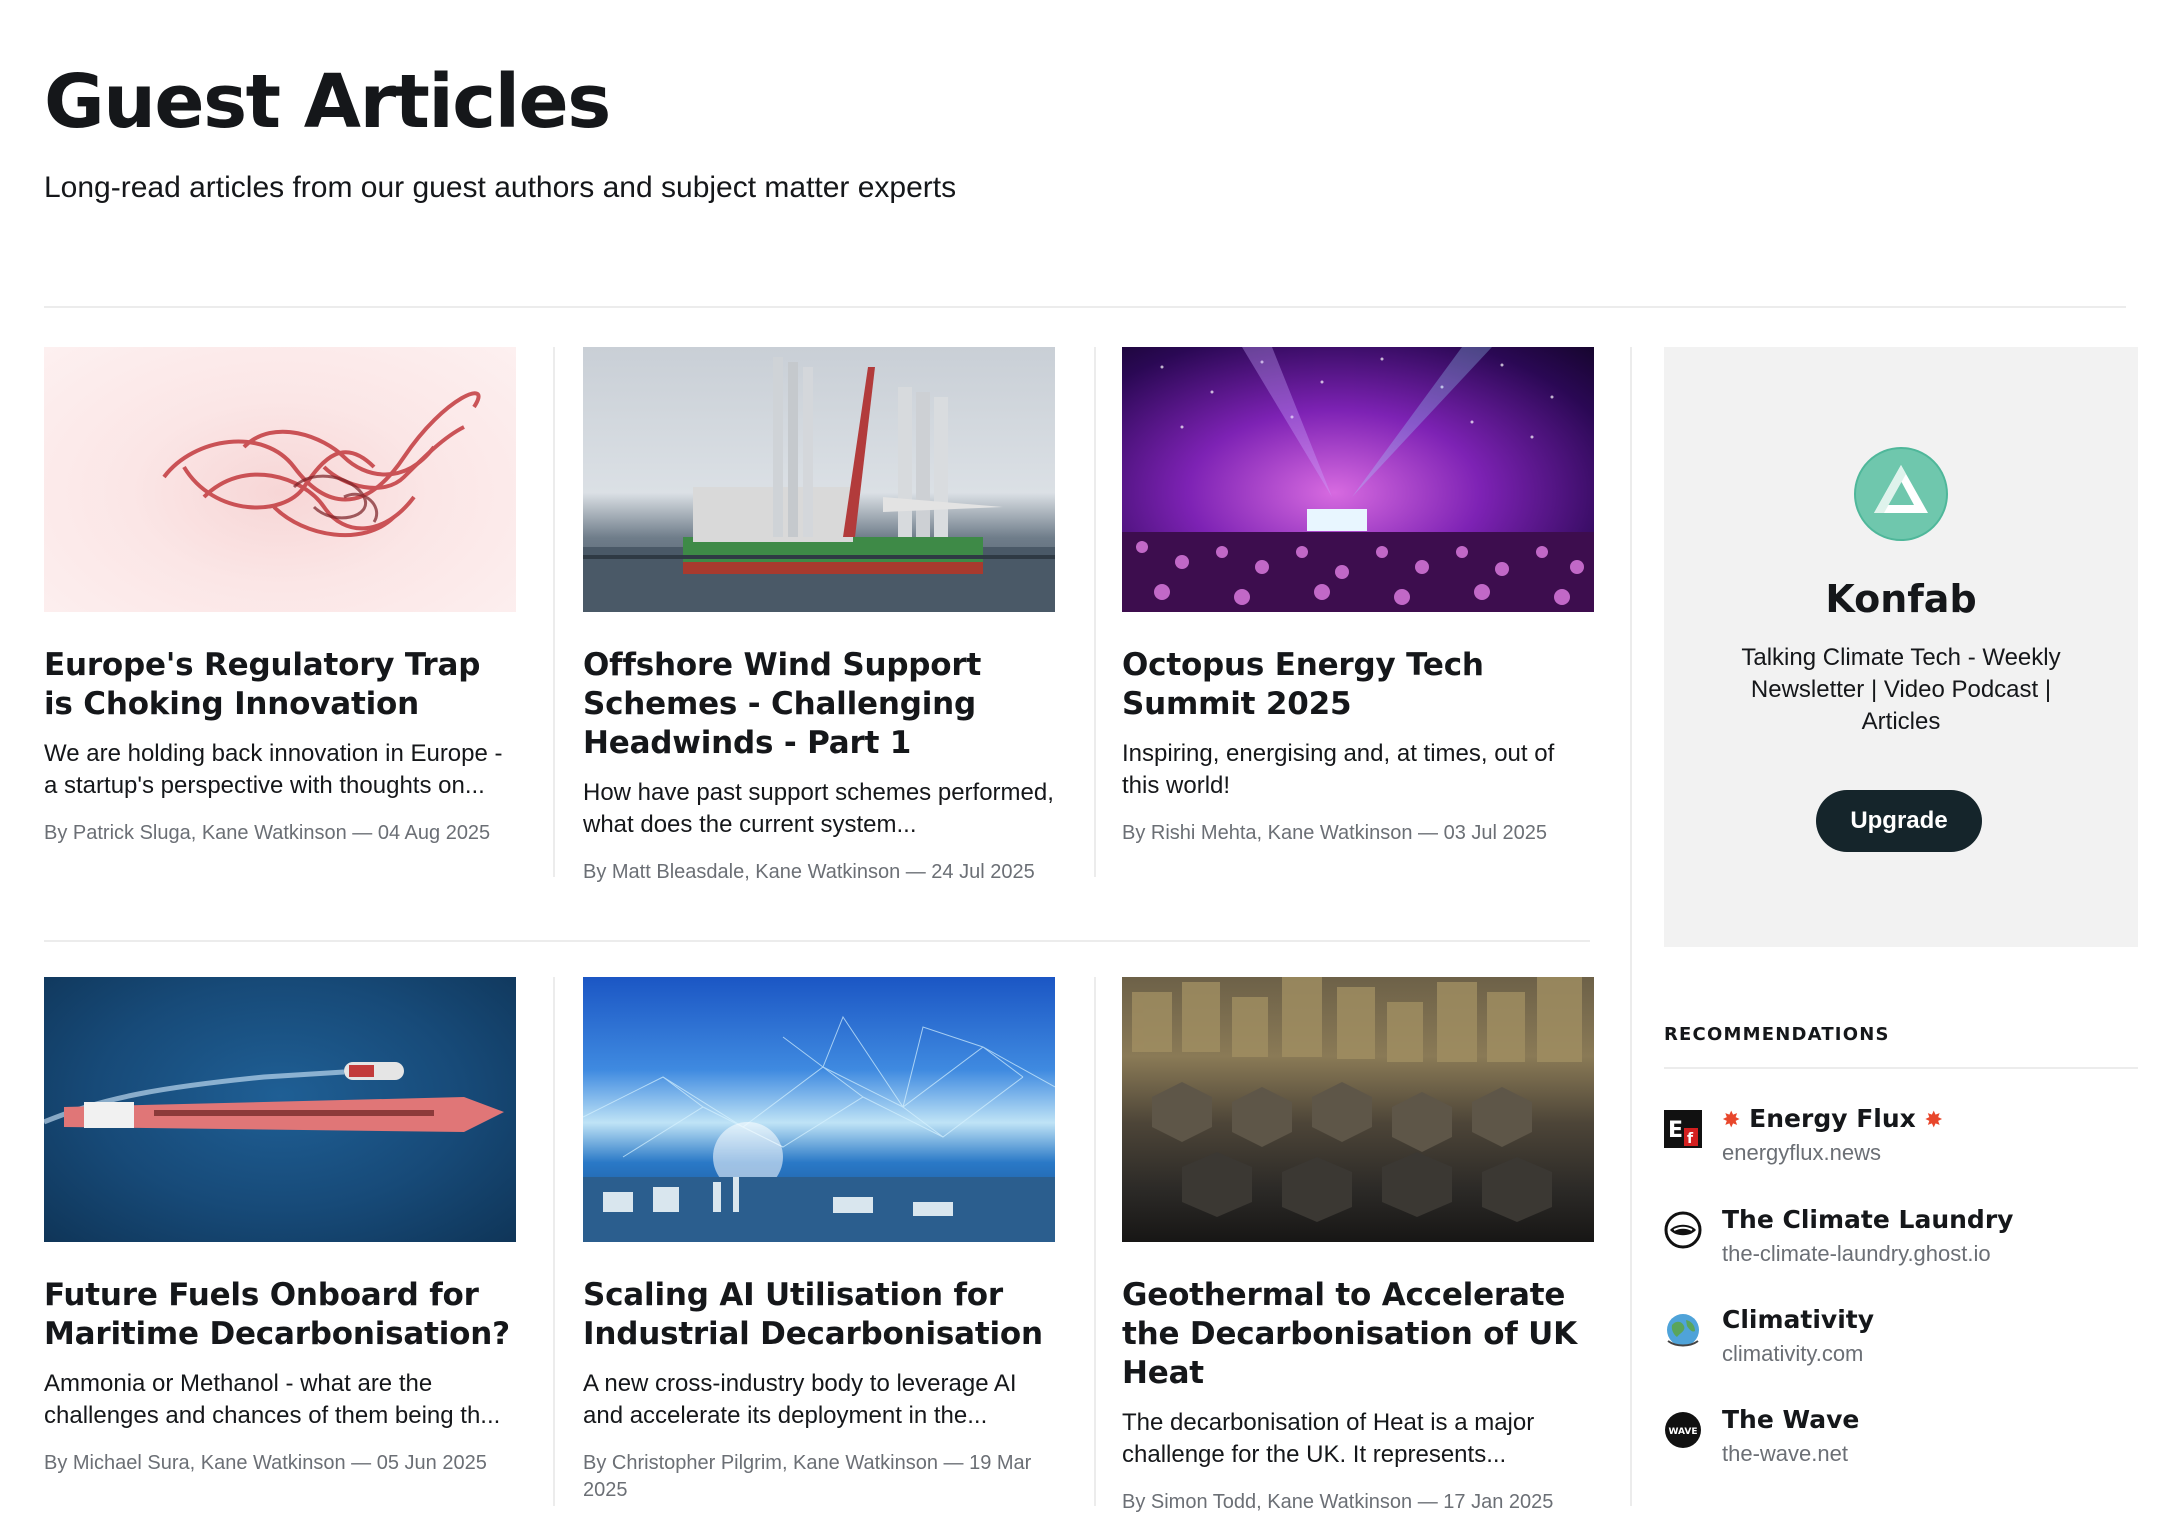  I want to click on row-divider, so click(817, 941).